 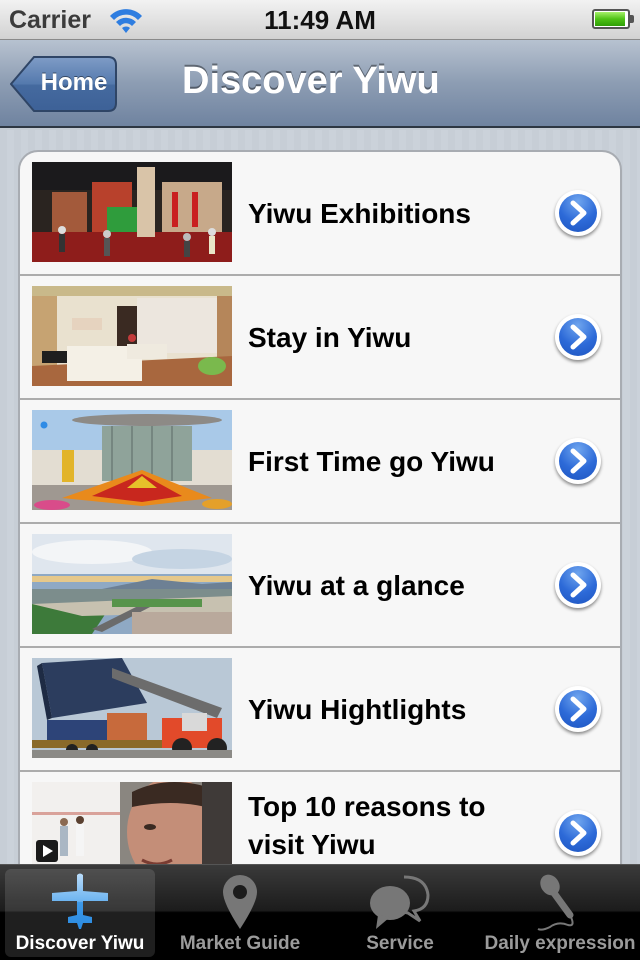 What do you see at coordinates (632, 19) in the screenshot?
I see `battery-tip` at bounding box center [632, 19].